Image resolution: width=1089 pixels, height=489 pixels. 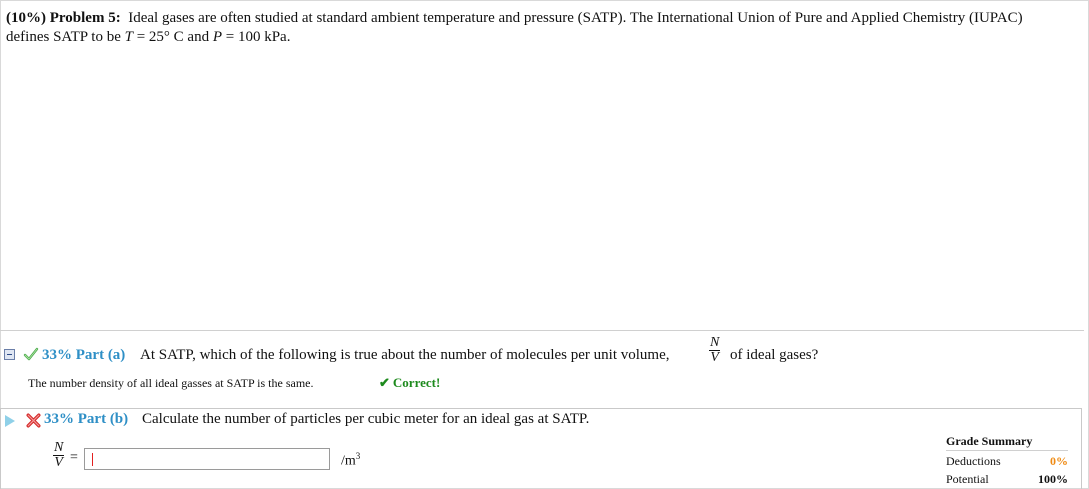 What do you see at coordinates (774, 355) in the screenshot?
I see `part-a-question-tail: of ideal gases?` at bounding box center [774, 355].